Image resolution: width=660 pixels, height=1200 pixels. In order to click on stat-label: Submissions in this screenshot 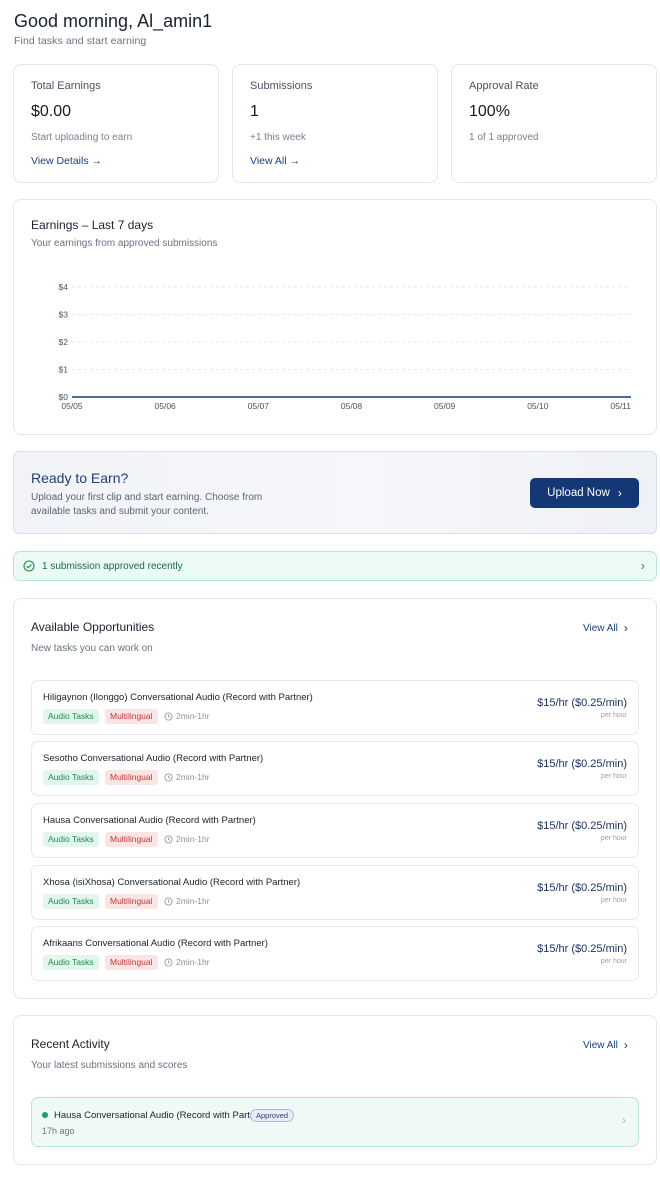, I will do `click(281, 86)`.